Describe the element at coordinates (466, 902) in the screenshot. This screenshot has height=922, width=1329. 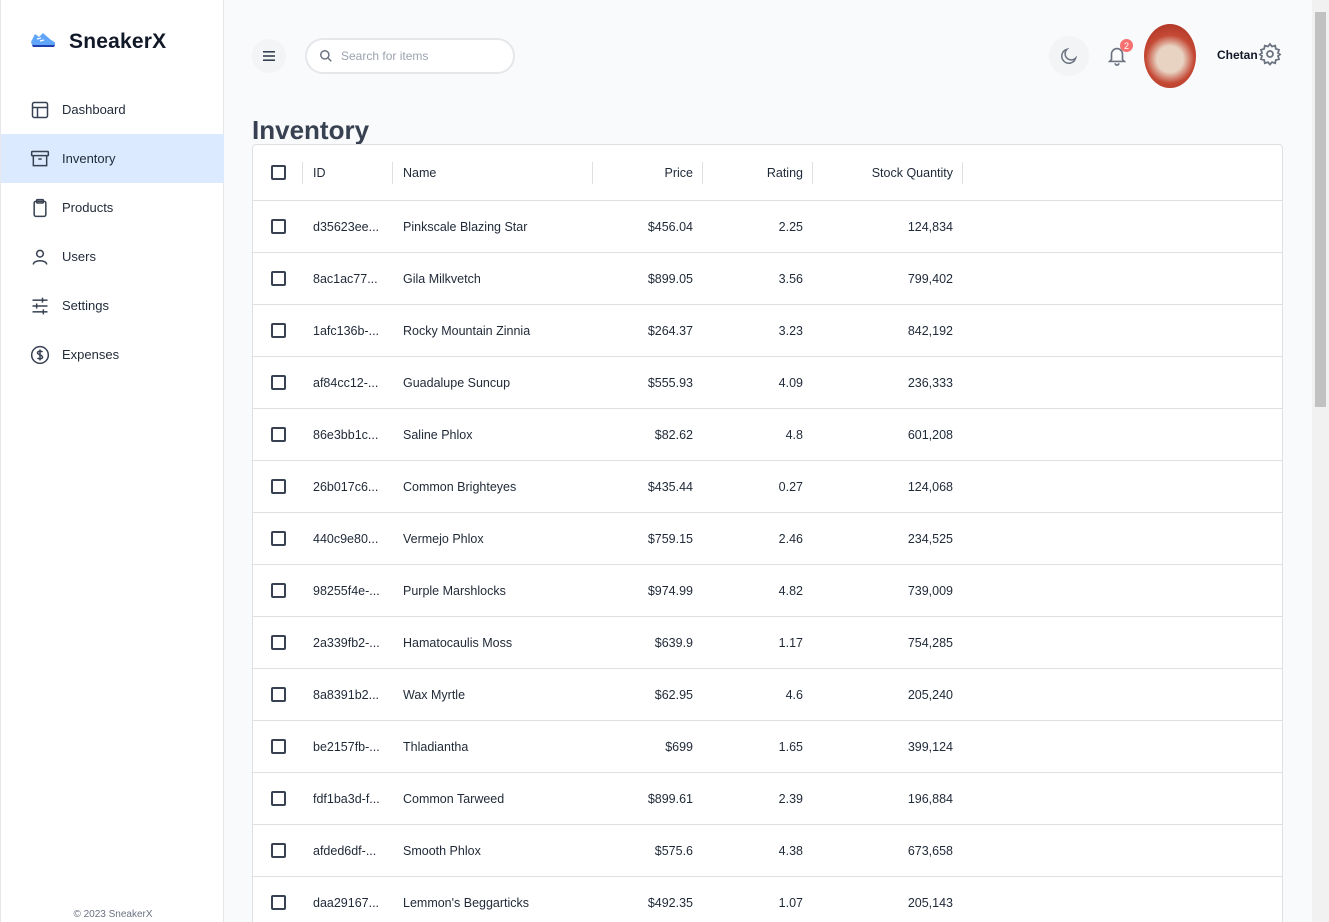
I see `cell-name: Lemmon's Beggarticks` at that location.